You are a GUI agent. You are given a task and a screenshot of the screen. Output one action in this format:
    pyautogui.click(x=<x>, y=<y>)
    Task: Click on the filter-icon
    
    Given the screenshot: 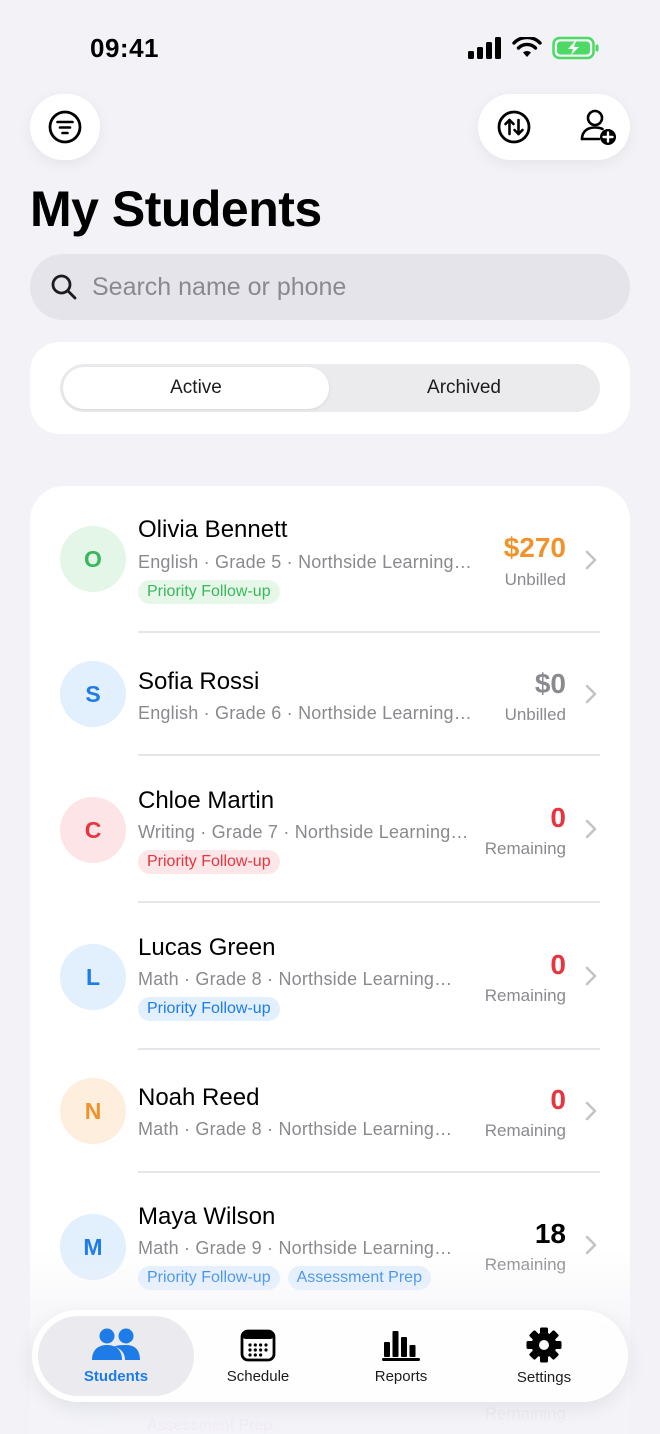 What is the action you would take?
    pyautogui.click(x=65, y=127)
    